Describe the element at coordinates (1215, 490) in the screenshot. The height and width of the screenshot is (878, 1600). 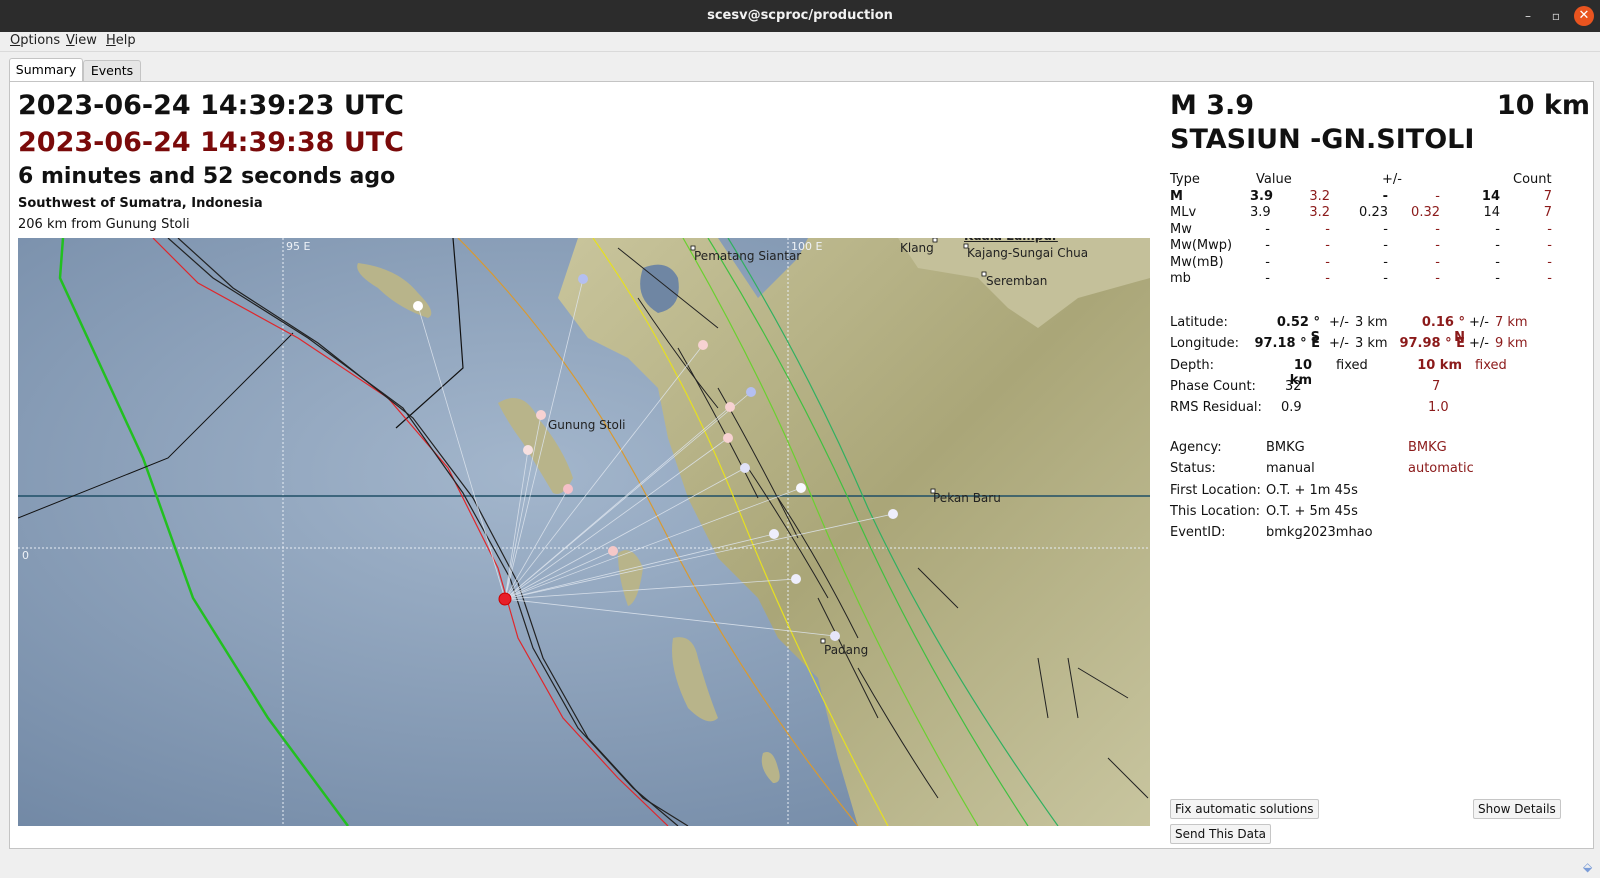
I see `first-location-label: First Location:` at that location.